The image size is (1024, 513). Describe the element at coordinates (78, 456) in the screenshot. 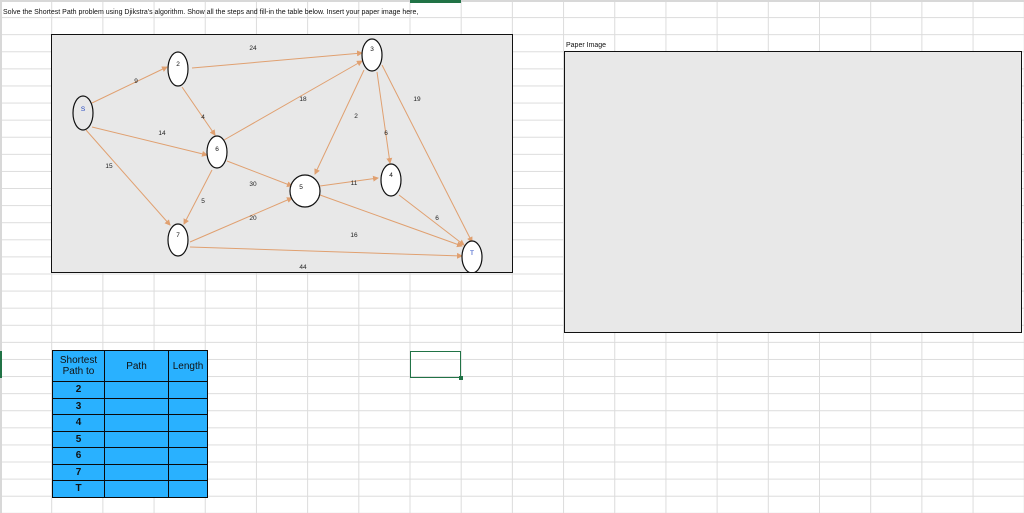

I see `row-target-cell: 6` at that location.